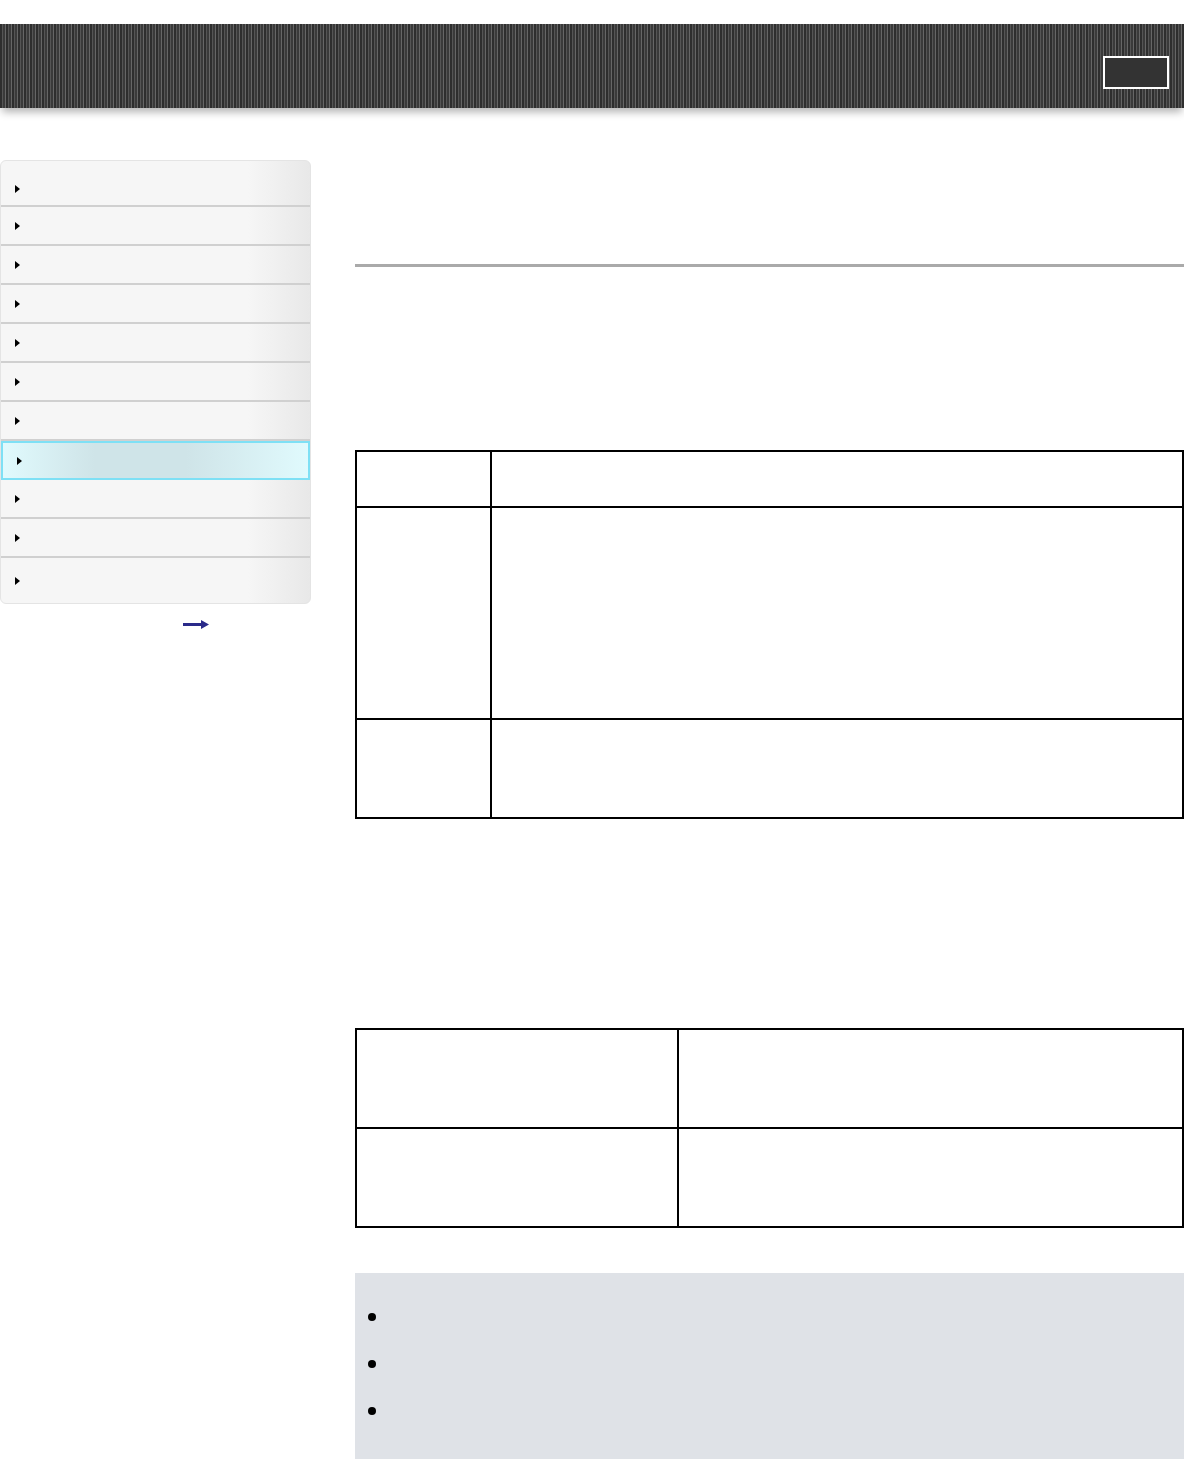 Image resolution: width=1184 pixels, height=1459 pixels. I want to click on arrow-icon, so click(196, 624).